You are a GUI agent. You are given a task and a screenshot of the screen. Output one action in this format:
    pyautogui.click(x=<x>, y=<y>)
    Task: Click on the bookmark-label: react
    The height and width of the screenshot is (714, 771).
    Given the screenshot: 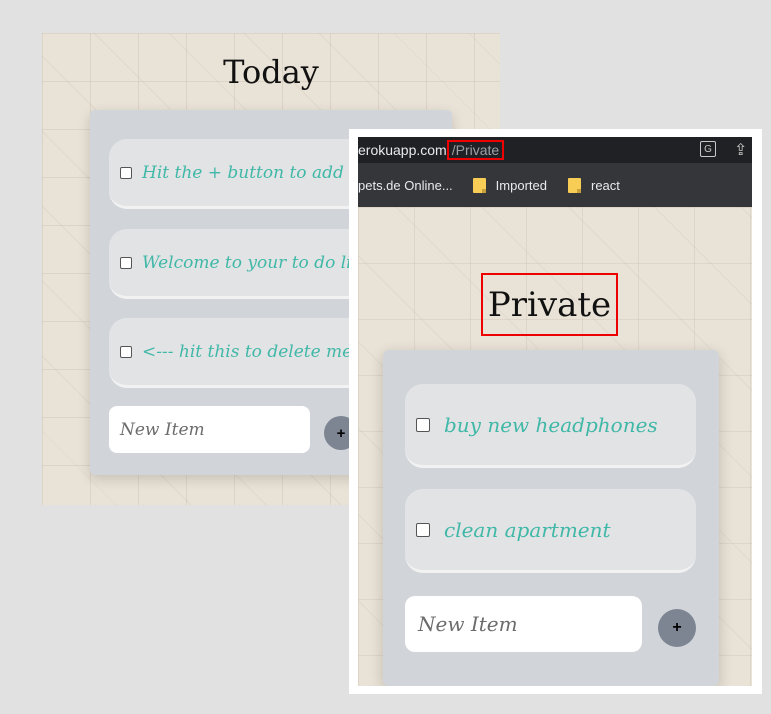 What is the action you would take?
    pyautogui.click(x=605, y=185)
    